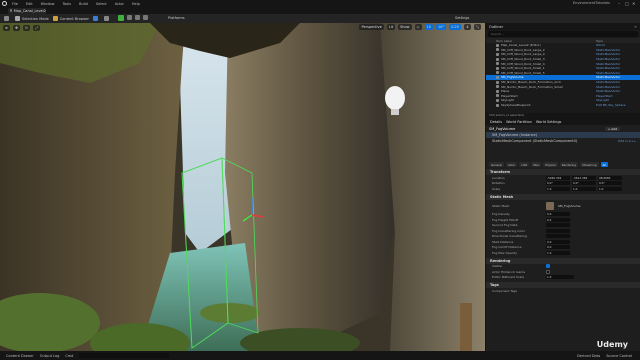 This screenshot has width=640, height=360. Describe the element at coordinates (548, 271) in the screenshot. I see `actor-hidden-checkbox` at that location.